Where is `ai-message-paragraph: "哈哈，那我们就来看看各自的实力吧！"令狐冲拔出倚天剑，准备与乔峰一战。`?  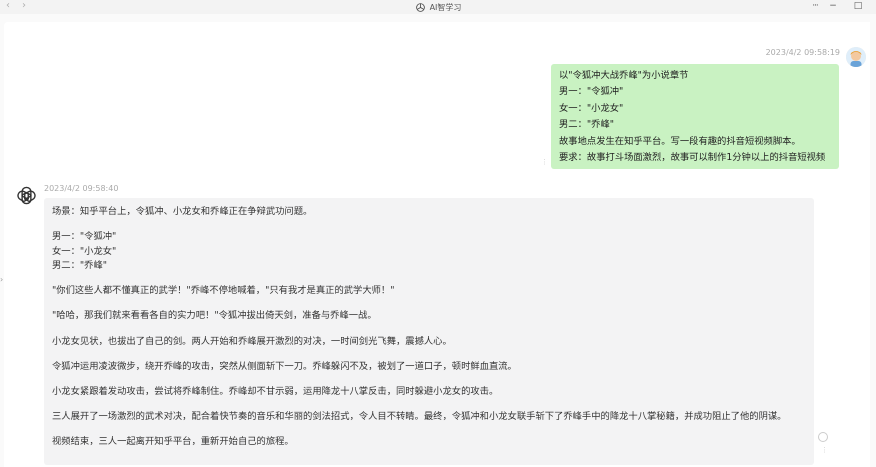
ai-message-paragraph: "哈哈，那我们就来看看各自的实力吧！"令狐冲拔出倚天剑，准备与乔峰一战。 is located at coordinates (214, 316).